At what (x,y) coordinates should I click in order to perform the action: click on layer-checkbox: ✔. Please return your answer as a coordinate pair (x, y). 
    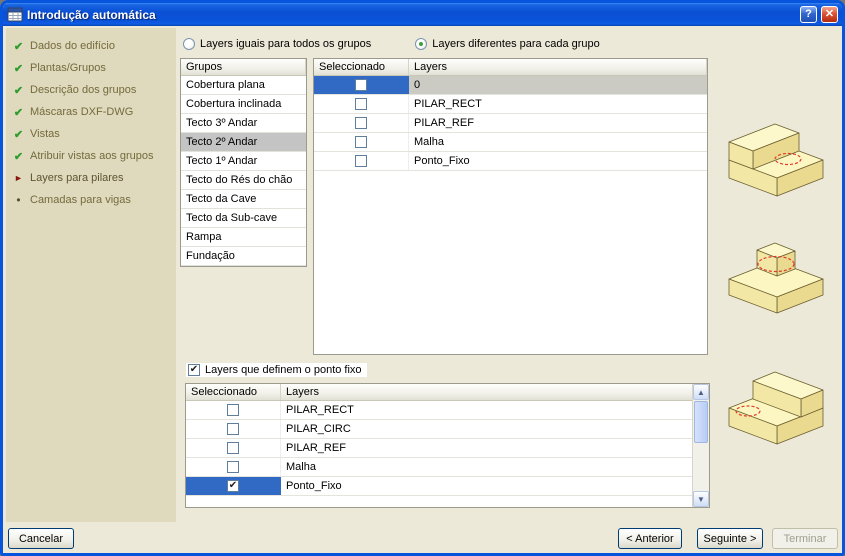
    Looking at the image, I should click on (233, 486).